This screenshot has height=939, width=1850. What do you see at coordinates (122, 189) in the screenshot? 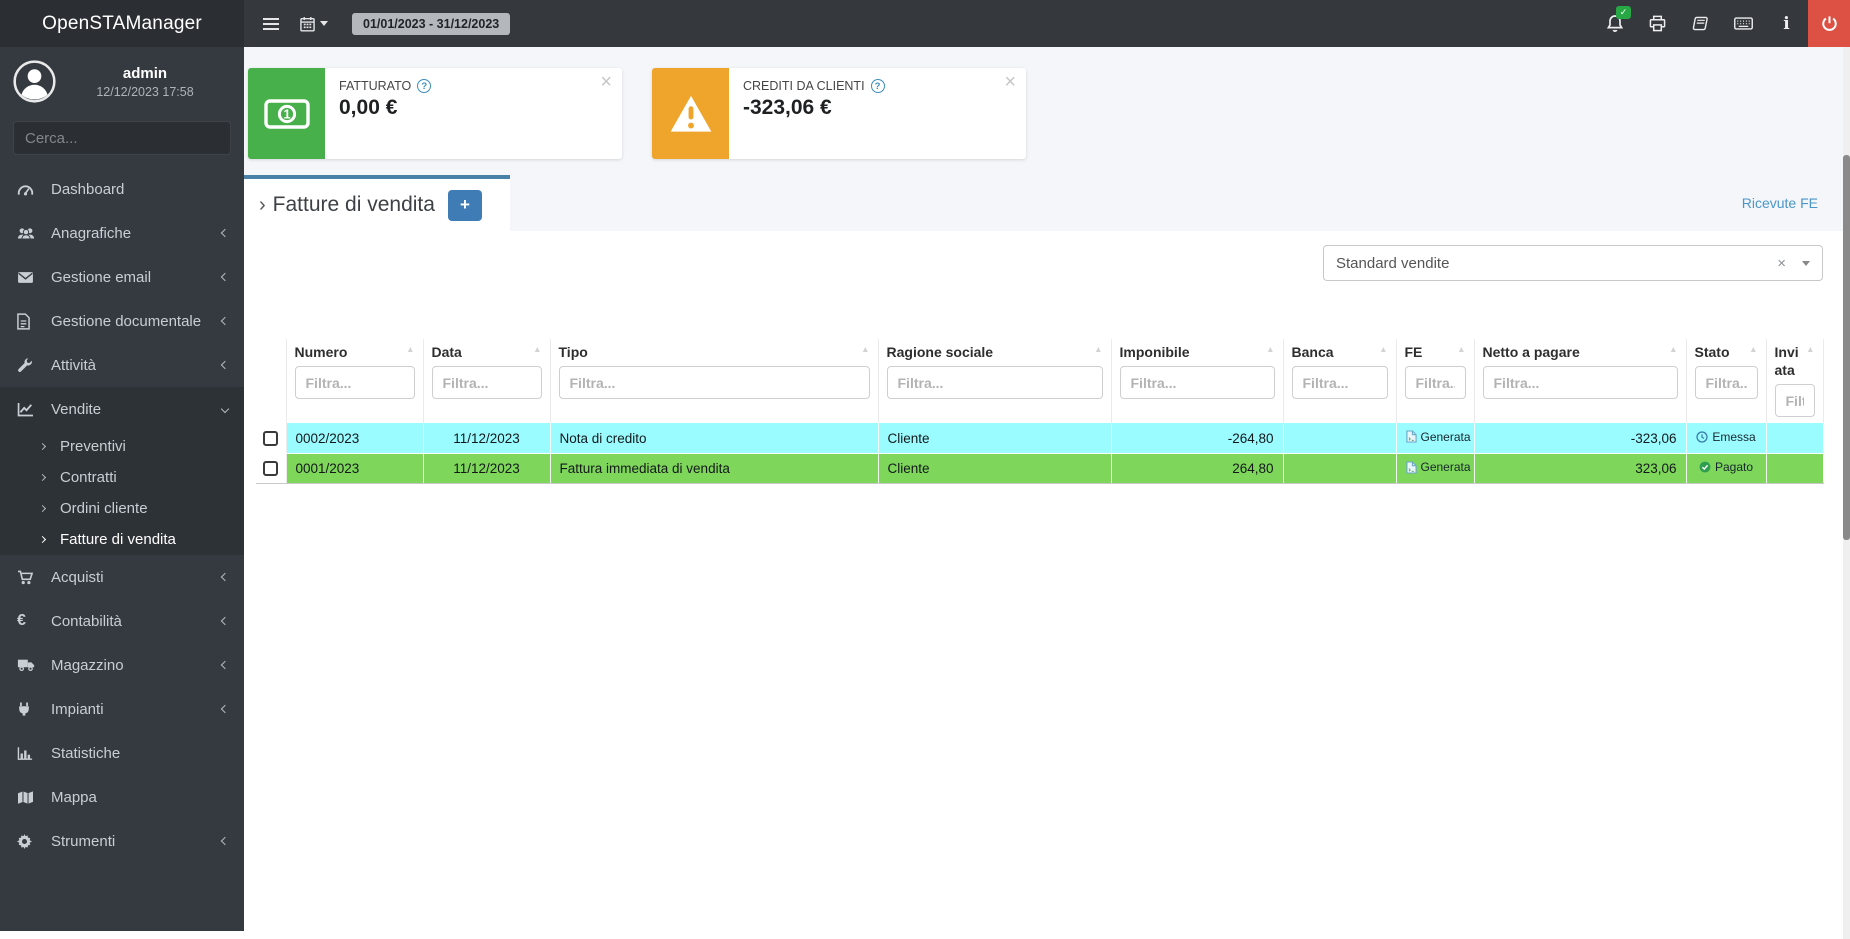
I see `sidebar-item-dashboard: Dashboard` at bounding box center [122, 189].